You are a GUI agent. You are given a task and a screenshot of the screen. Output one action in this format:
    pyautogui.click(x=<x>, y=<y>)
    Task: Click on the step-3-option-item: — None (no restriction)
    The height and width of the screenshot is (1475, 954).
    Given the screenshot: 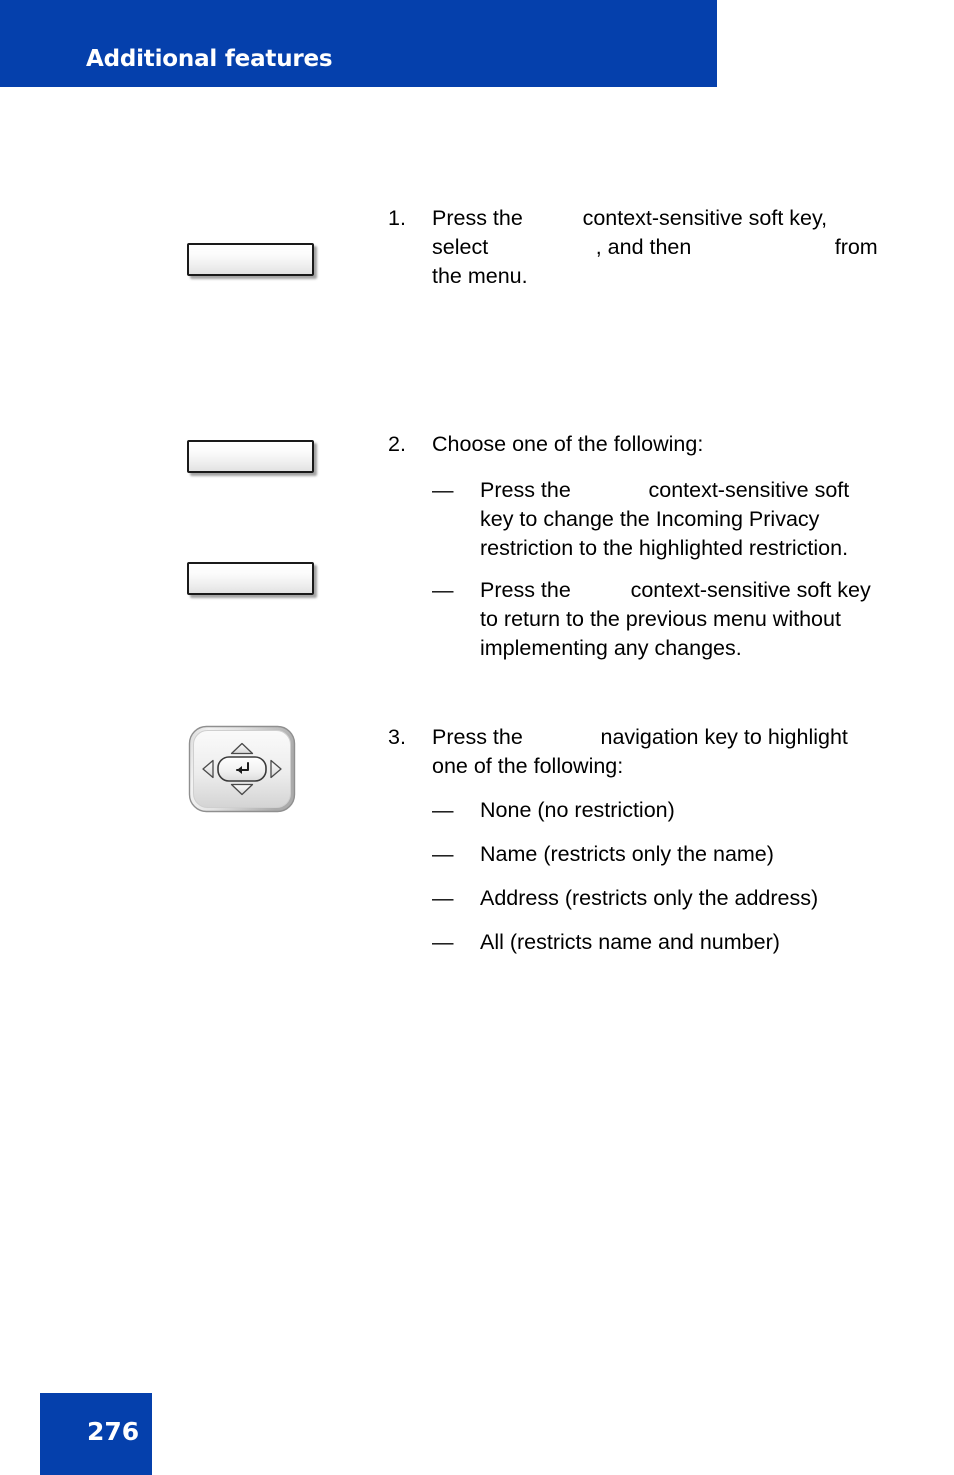 What is the action you would take?
    pyautogui.click(x=660, y=810)
    